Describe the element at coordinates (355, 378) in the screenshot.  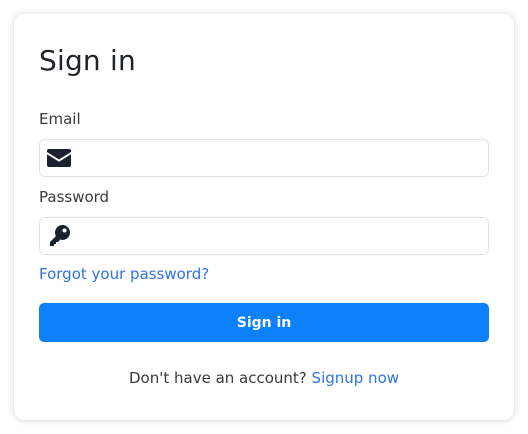
I see `signup-link: Signup now` at that location.